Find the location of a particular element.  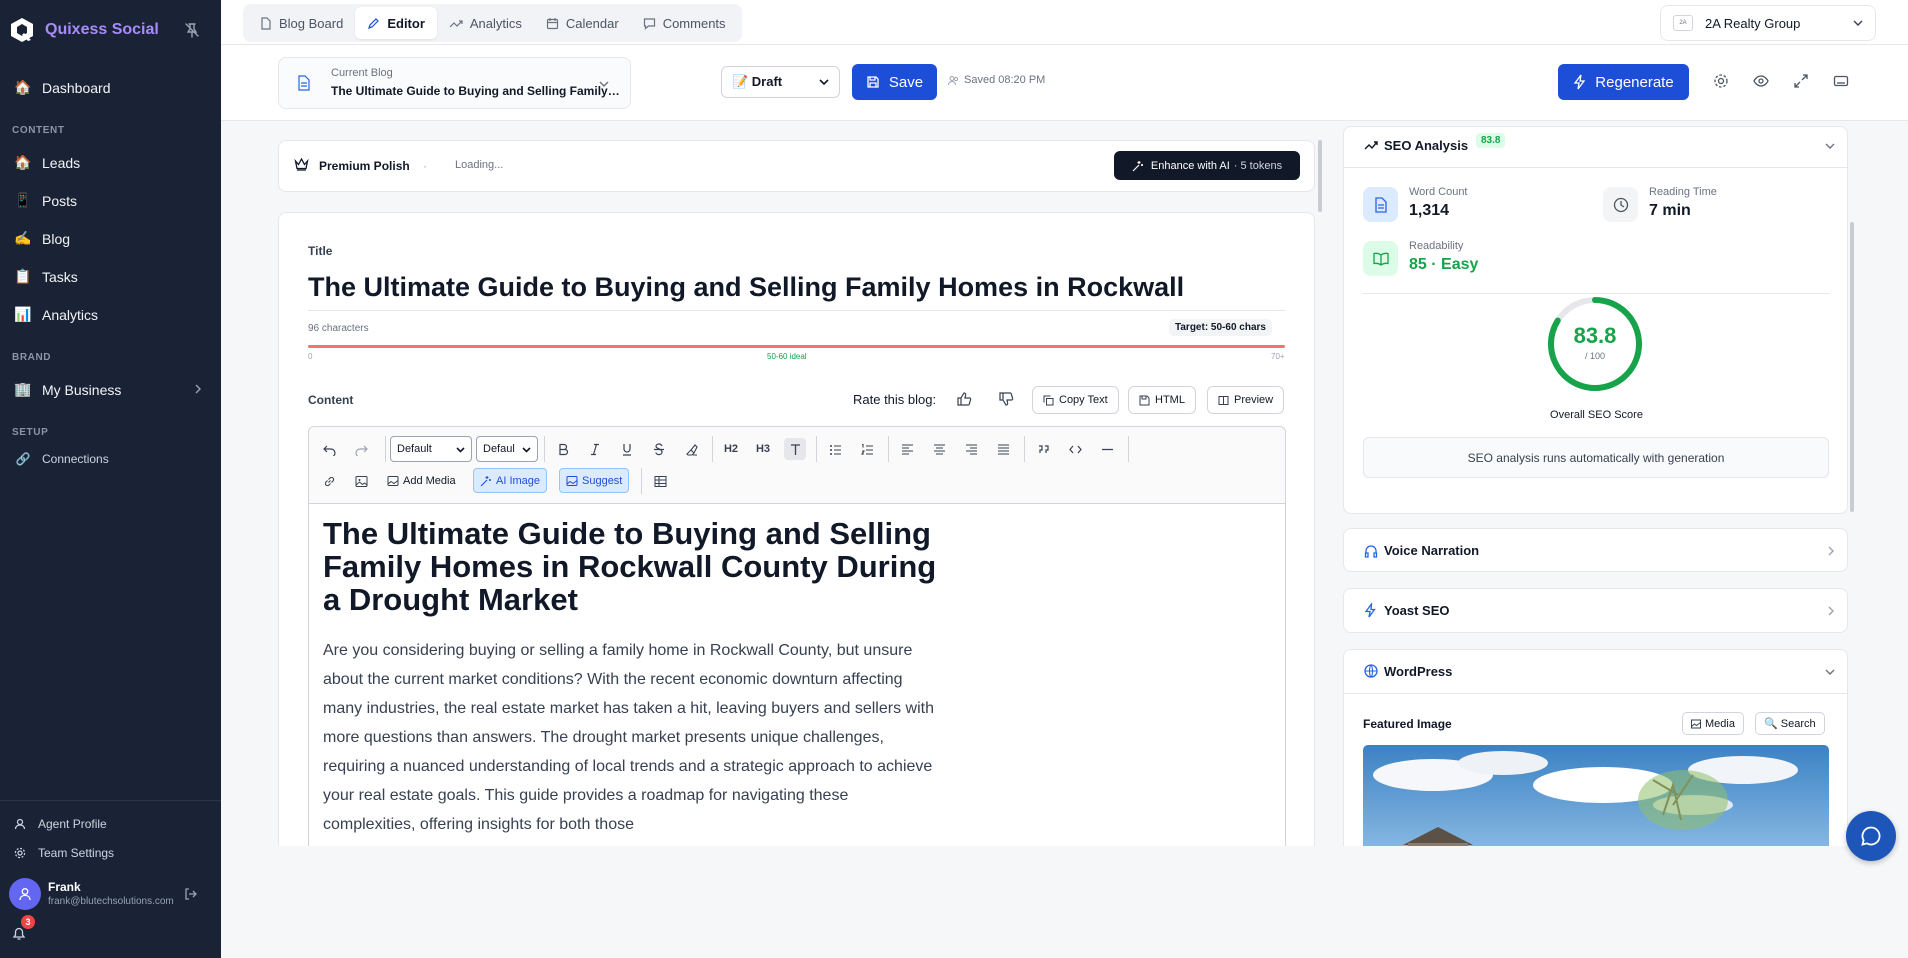

italic-icon is located at coordinates (595, 449).